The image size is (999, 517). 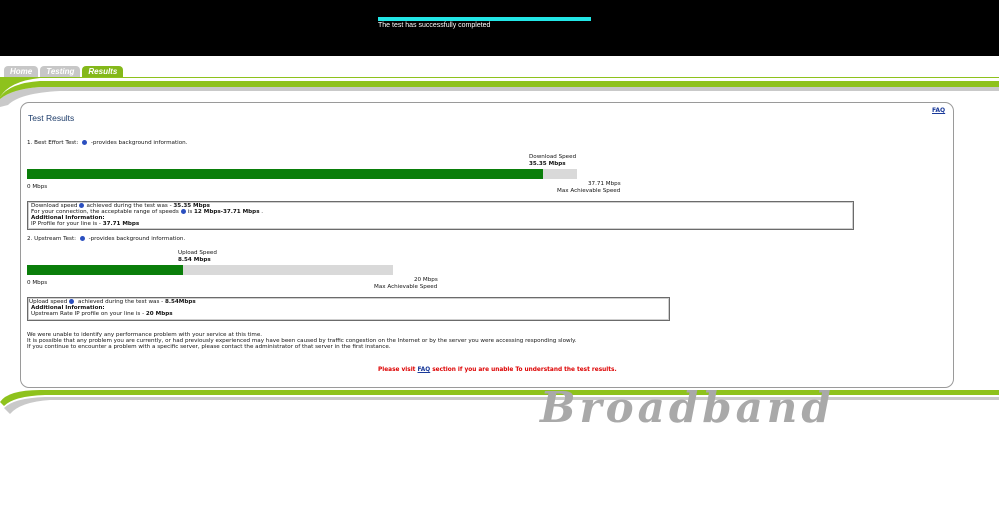 I want to click on brand-logo: Broadband, so click(x=687, y=407).